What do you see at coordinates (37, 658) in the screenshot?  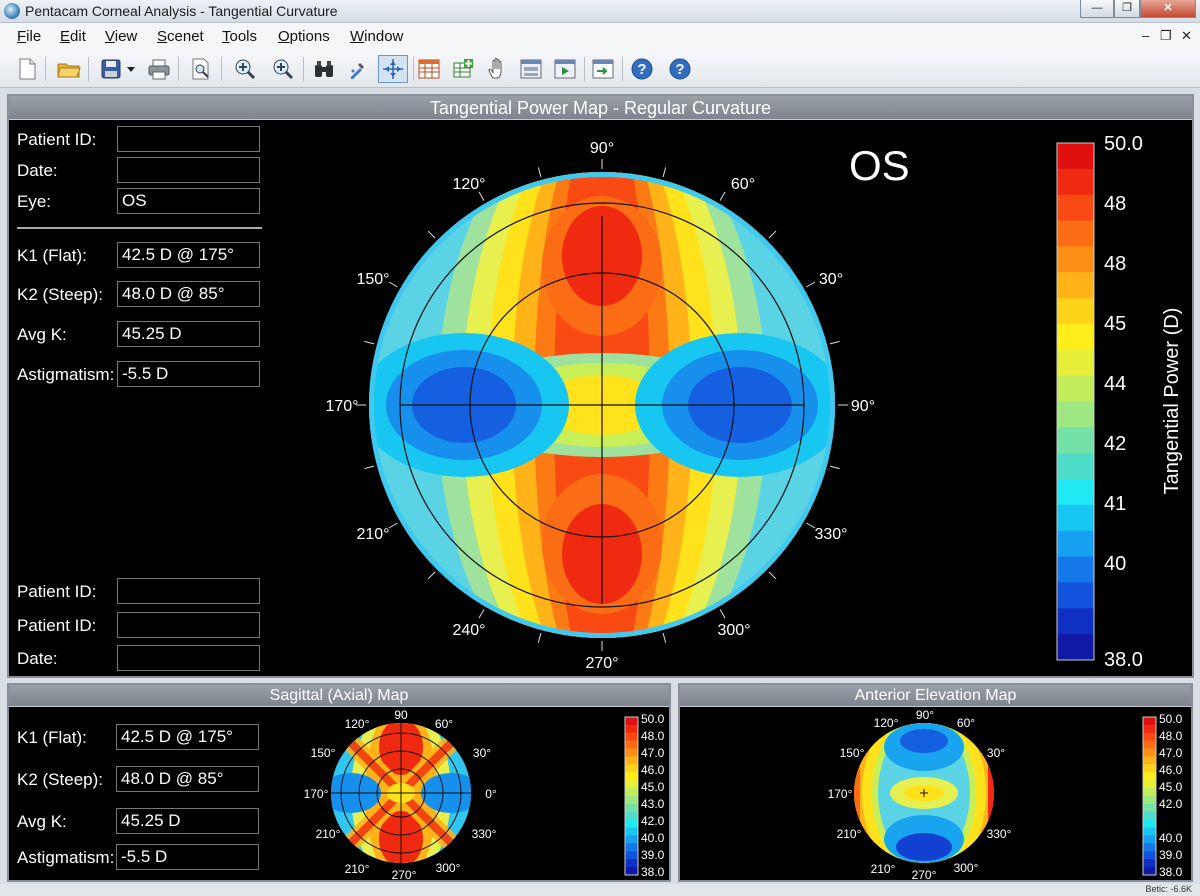 I see `field-label: Date:` at bounding box center [37, 658].